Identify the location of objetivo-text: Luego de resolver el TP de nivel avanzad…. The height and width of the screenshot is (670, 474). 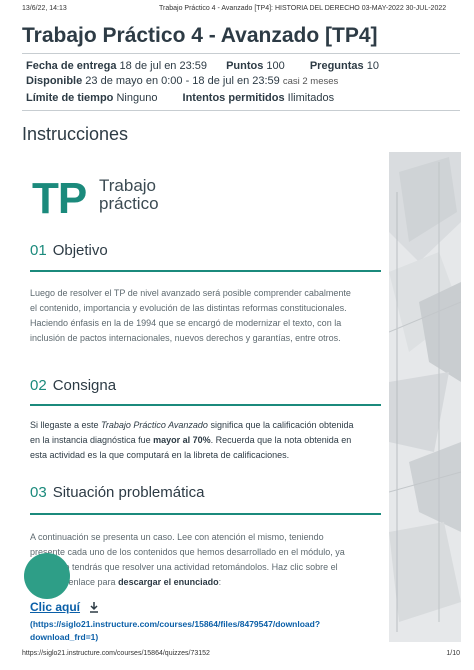
(205, 316).